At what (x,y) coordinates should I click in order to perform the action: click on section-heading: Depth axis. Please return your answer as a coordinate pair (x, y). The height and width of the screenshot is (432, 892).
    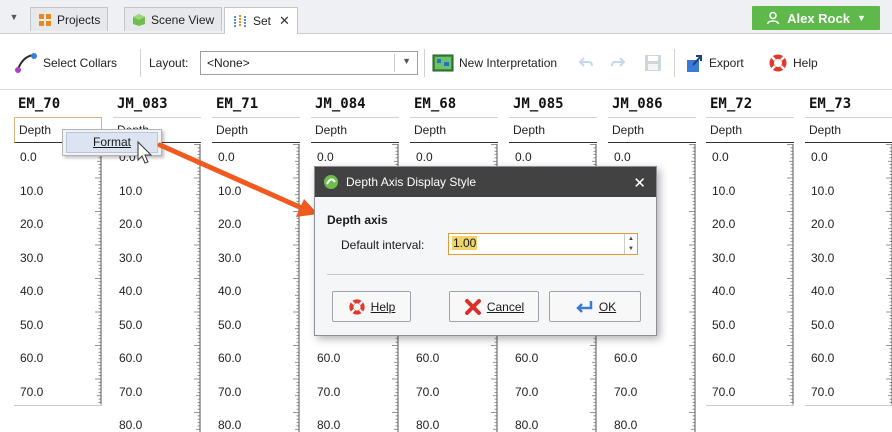
    Looking at the image, I should click on (357, 220).